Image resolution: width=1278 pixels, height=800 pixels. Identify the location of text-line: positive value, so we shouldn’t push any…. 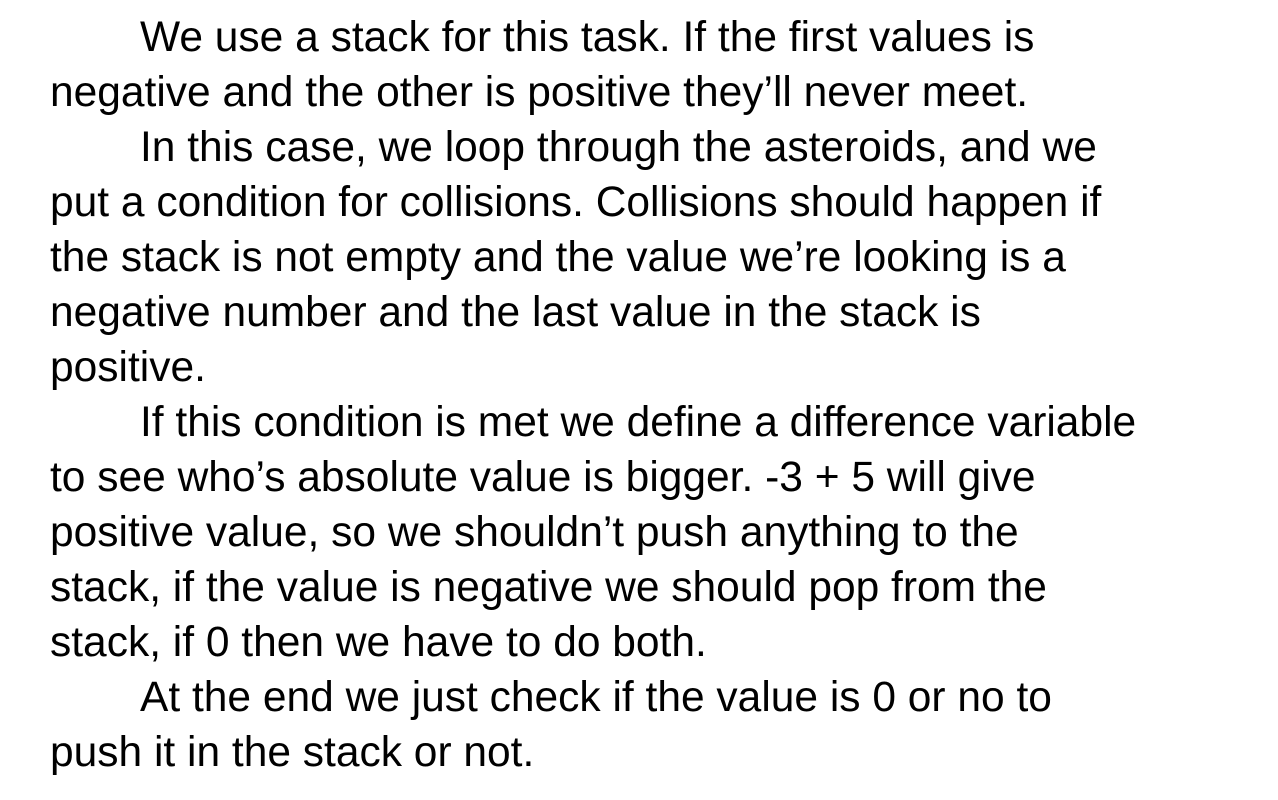
(534, 532).